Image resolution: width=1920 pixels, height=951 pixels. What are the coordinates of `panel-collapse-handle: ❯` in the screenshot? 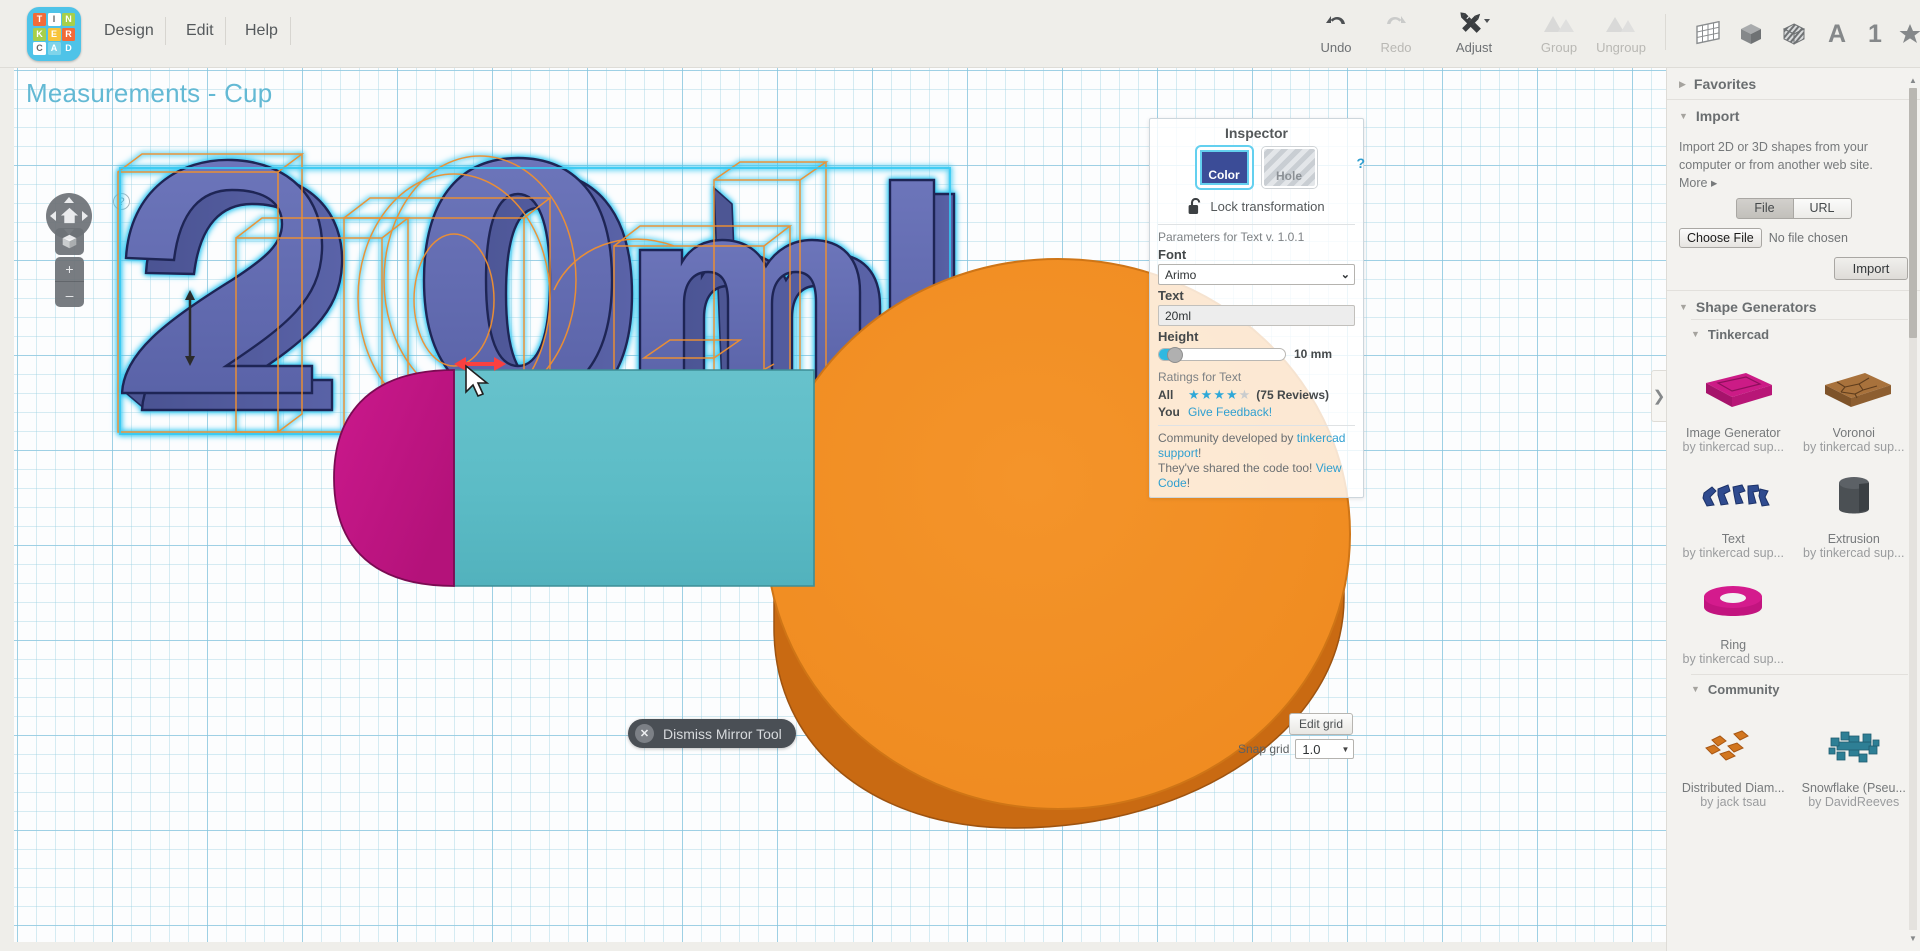 It's located at (1658, 396).